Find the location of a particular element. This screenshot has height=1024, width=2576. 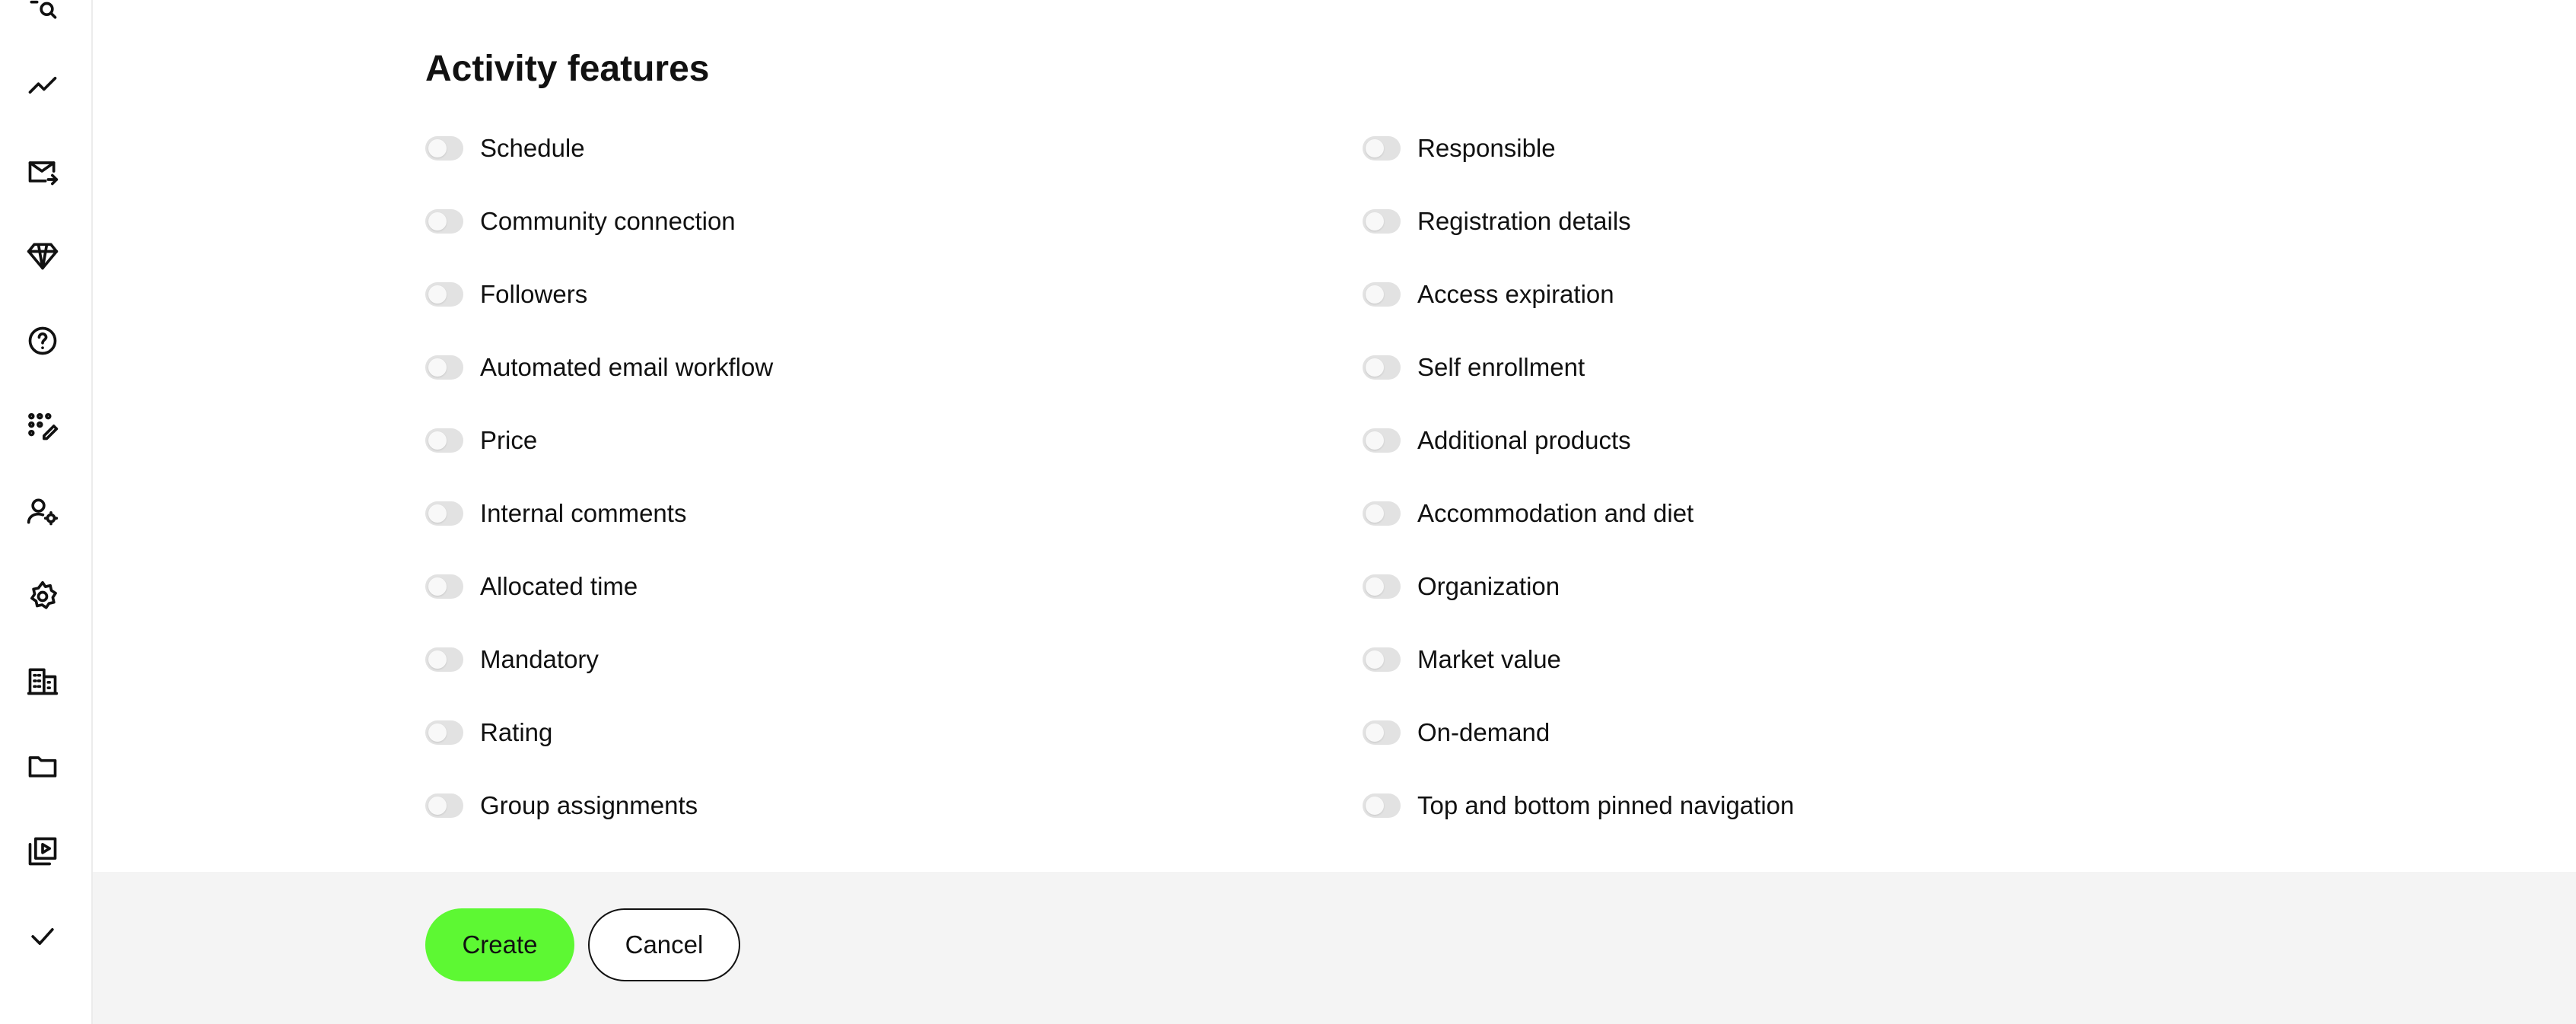

feature-toggle-registration-details: Registration details is located at coordinates (1497, 221).